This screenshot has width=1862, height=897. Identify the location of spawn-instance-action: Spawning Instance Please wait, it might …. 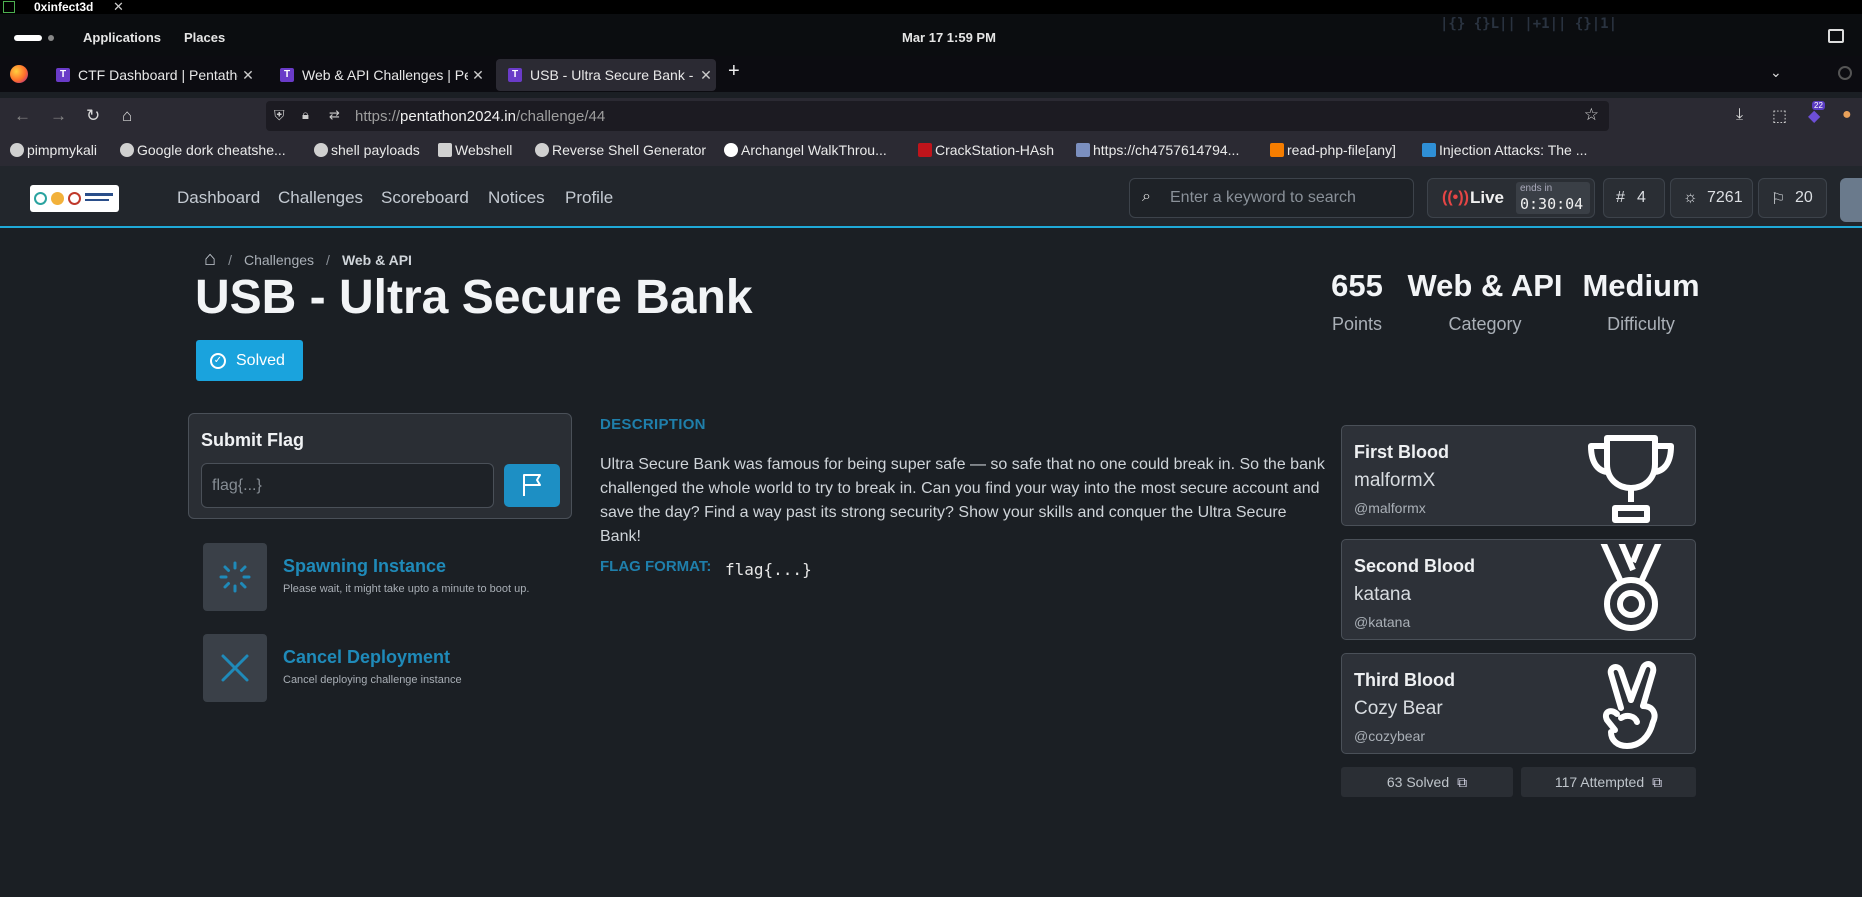
(403, 577).